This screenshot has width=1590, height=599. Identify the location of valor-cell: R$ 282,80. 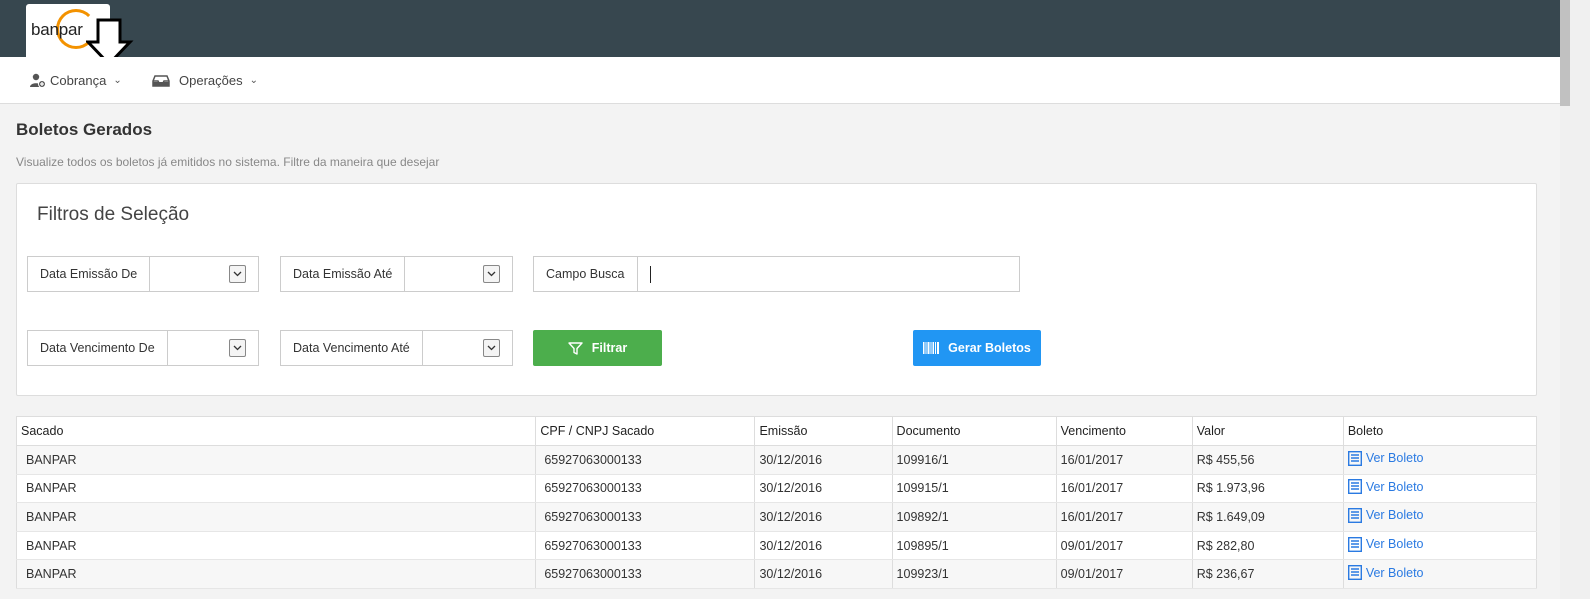
(1268, 546).